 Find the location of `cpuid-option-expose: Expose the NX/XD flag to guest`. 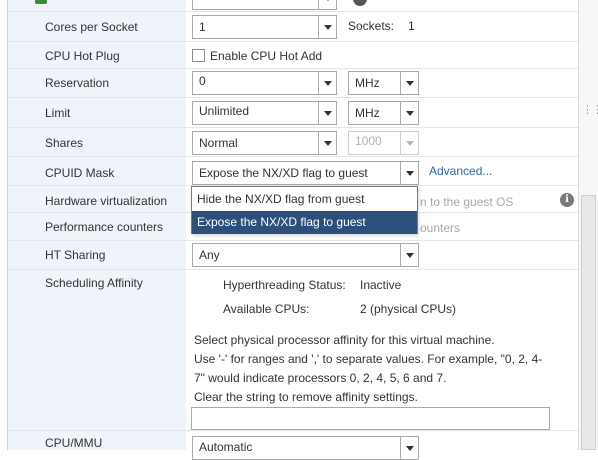

cpuid-option-expose: Expose the NX/XD flag to guest is located at coordinates (304, 222).